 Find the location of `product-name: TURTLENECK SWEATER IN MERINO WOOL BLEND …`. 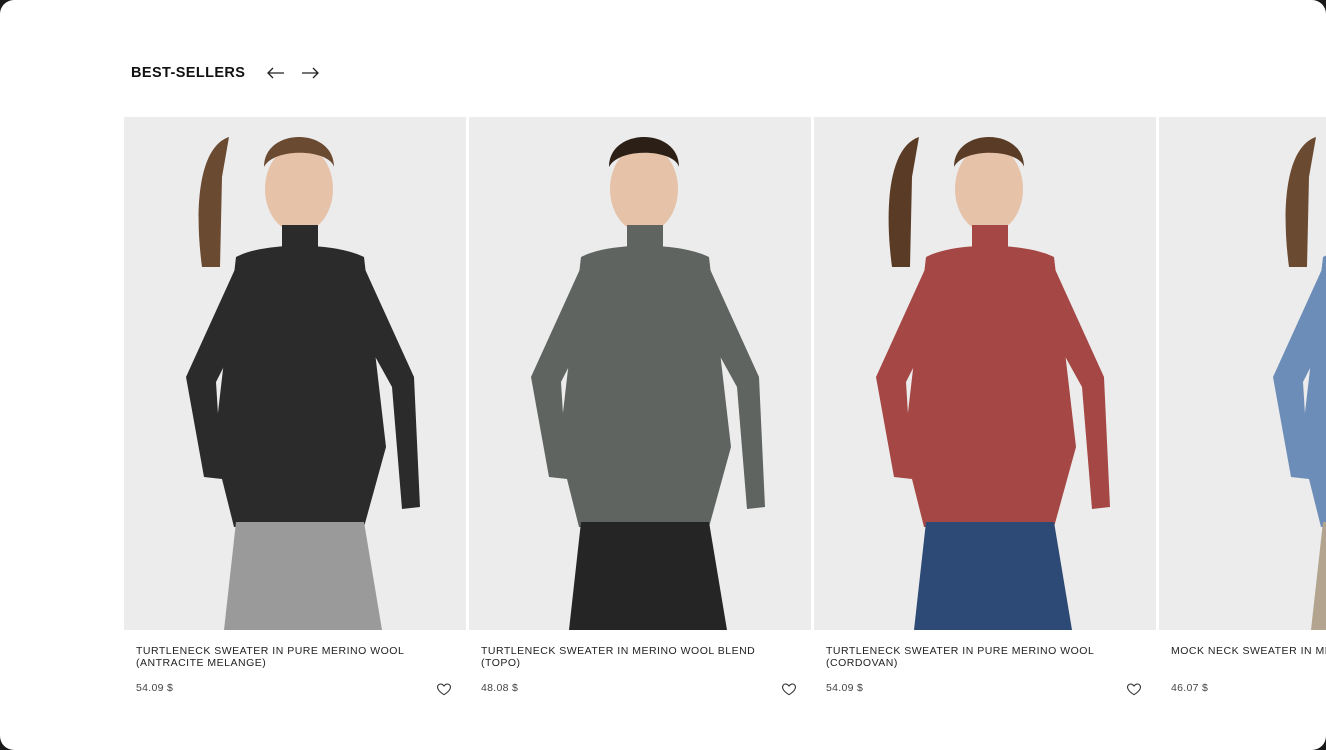

product-name: TURTLENECK SWEATER IN MERINO WOOL BLEND … is located at coordinates (626, 657).